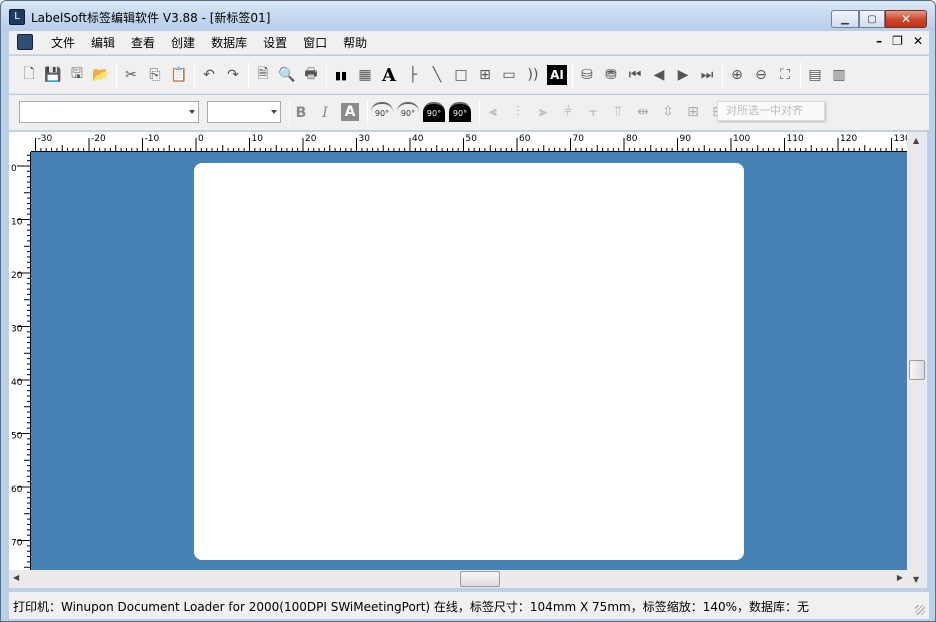  I want to click on scroll-up-icon: ▲, so click(916, 140).